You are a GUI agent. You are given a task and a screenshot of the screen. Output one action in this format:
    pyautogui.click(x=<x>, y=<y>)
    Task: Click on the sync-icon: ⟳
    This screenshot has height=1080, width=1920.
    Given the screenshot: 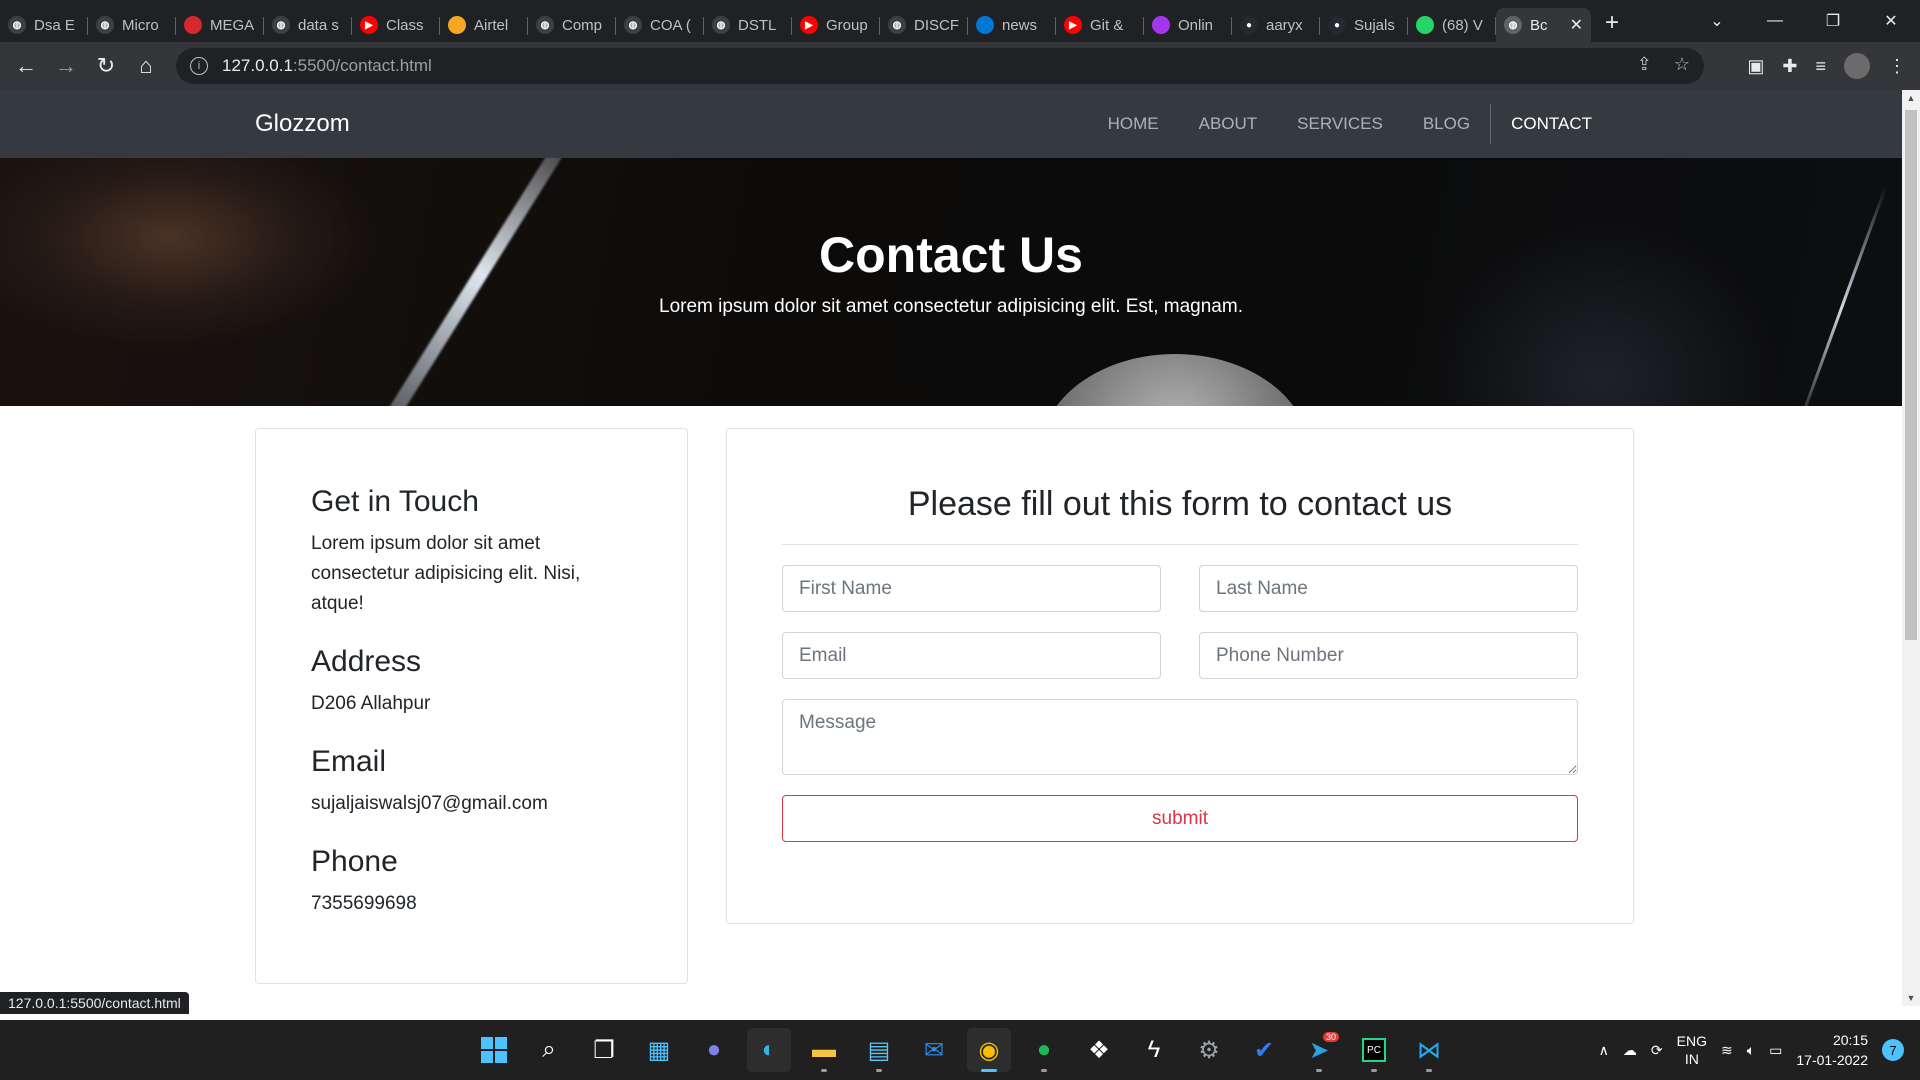 What is the action you would take?
    pyautogui.click(x=1657, y=1050)
    